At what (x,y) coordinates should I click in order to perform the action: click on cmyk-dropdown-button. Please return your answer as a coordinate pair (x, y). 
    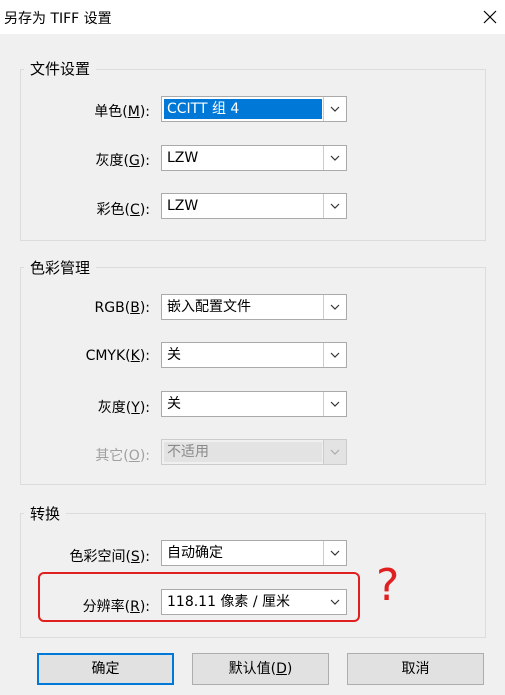
    Looking at the image, I should click on (334, 355).